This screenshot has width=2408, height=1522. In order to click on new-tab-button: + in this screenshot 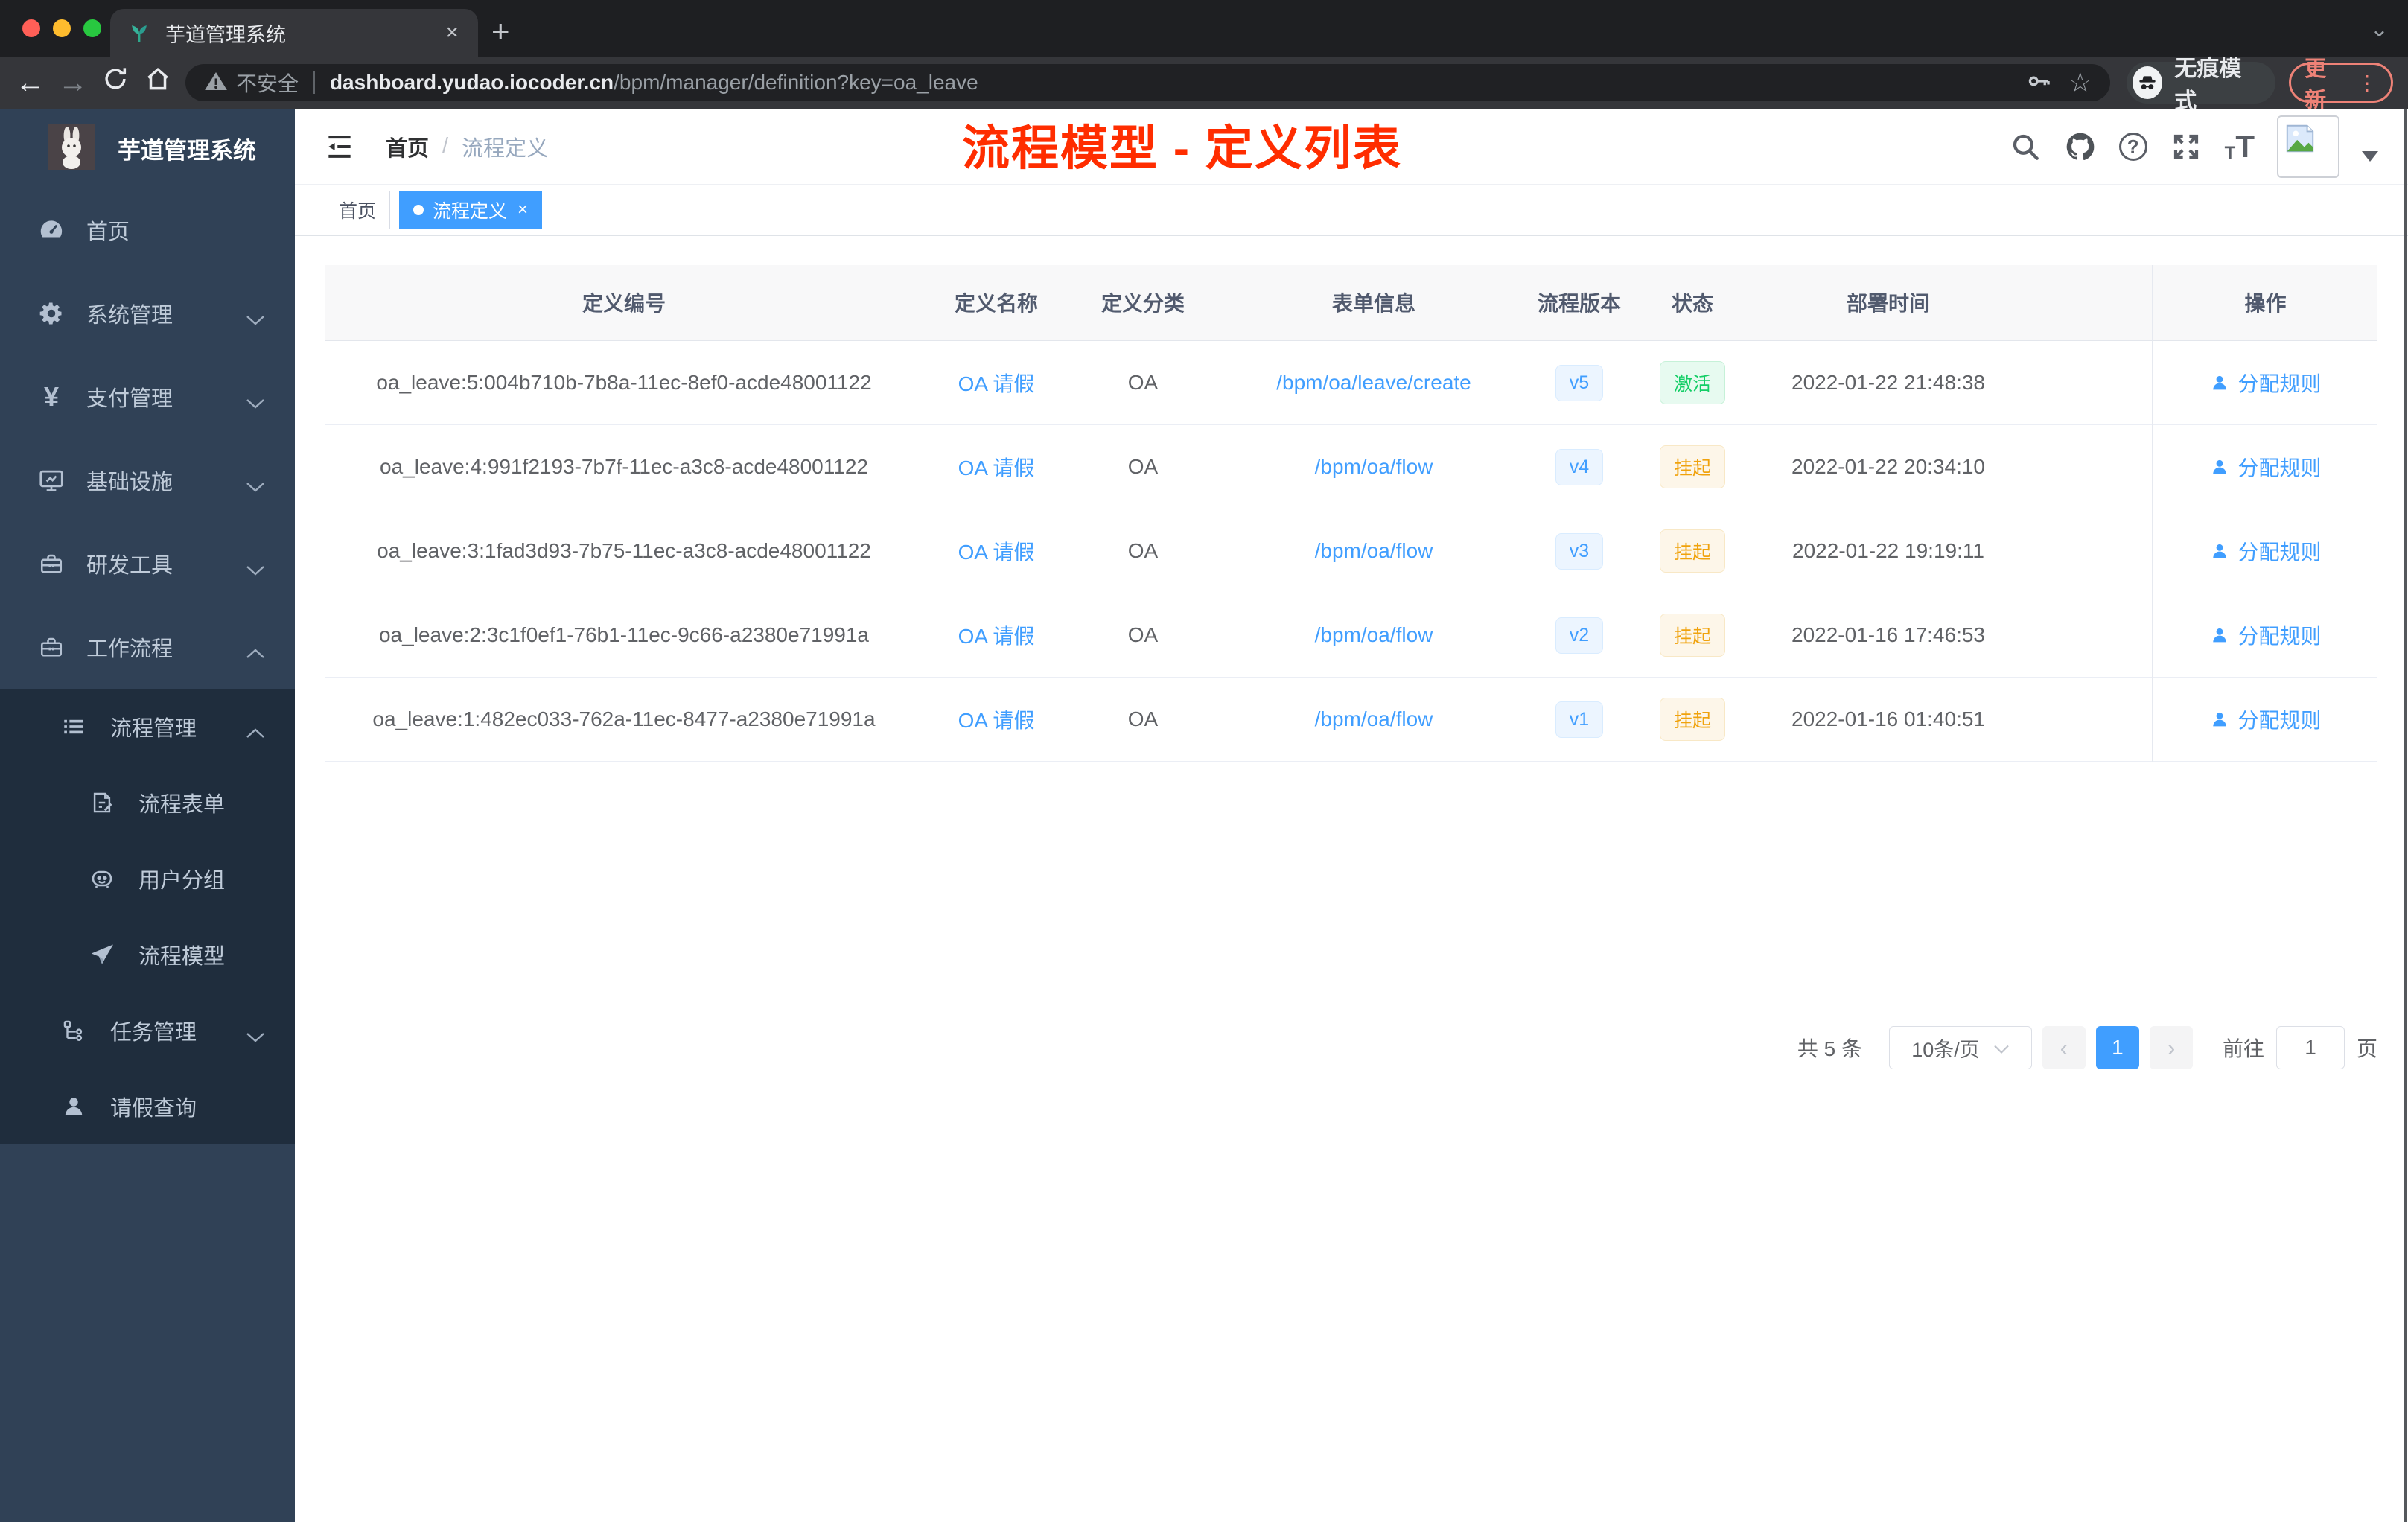, I will do `click(500, 31)`.